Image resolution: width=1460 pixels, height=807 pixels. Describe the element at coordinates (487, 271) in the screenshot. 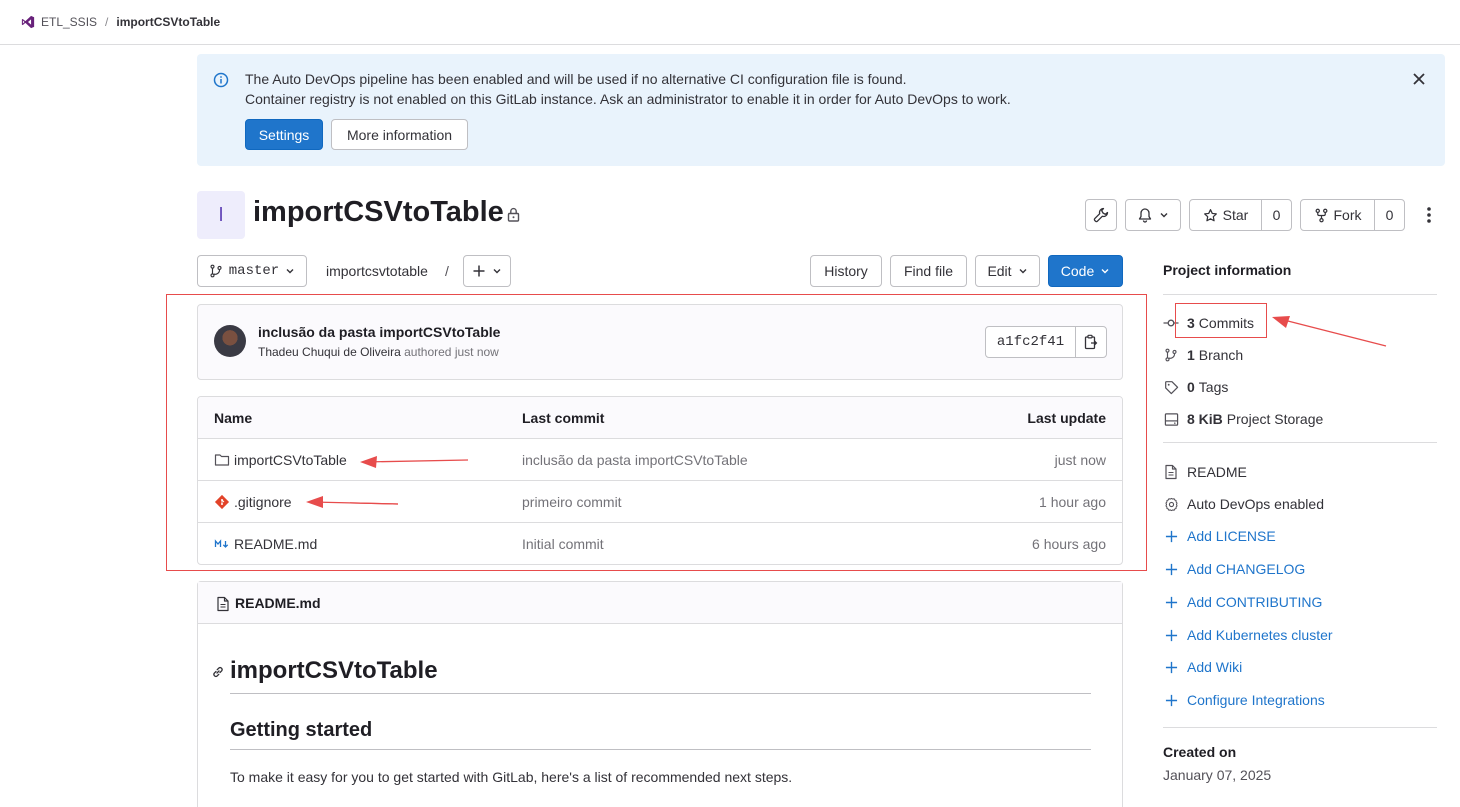

I see `add-to-tree-button` at that location.